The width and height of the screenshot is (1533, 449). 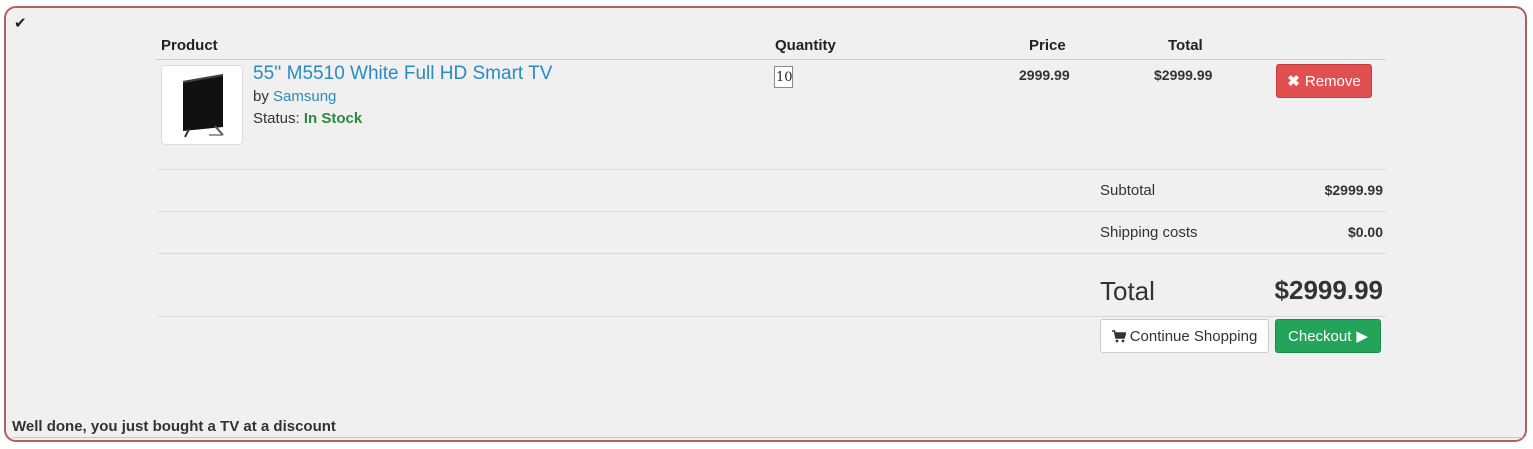 I want to click on continue-shopping-label: Continue Shopping, so click(x=1193, y=336).